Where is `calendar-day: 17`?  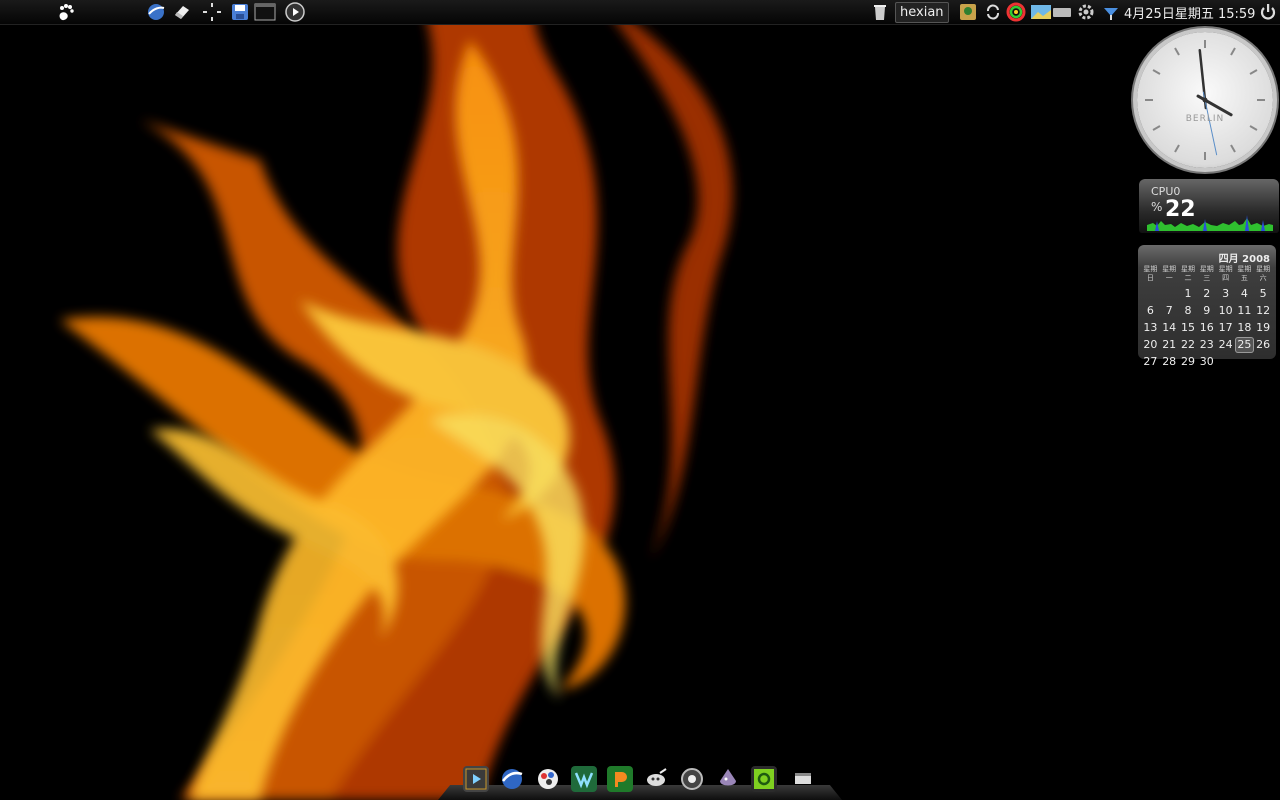 calendar-day: 17 is located at coordinates (1225, 328).